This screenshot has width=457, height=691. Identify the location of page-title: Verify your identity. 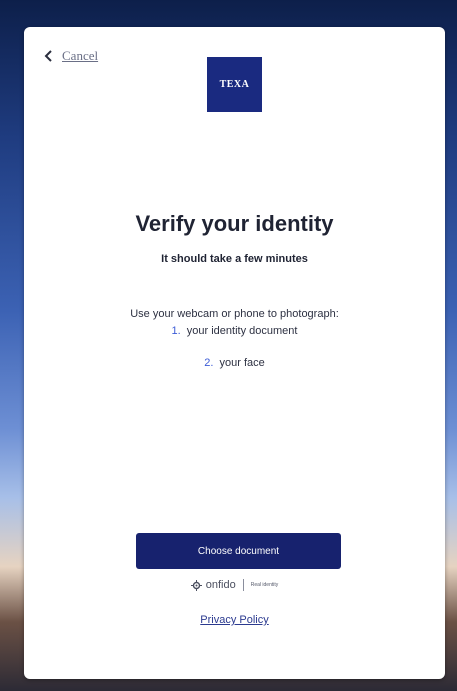
(234, 223).